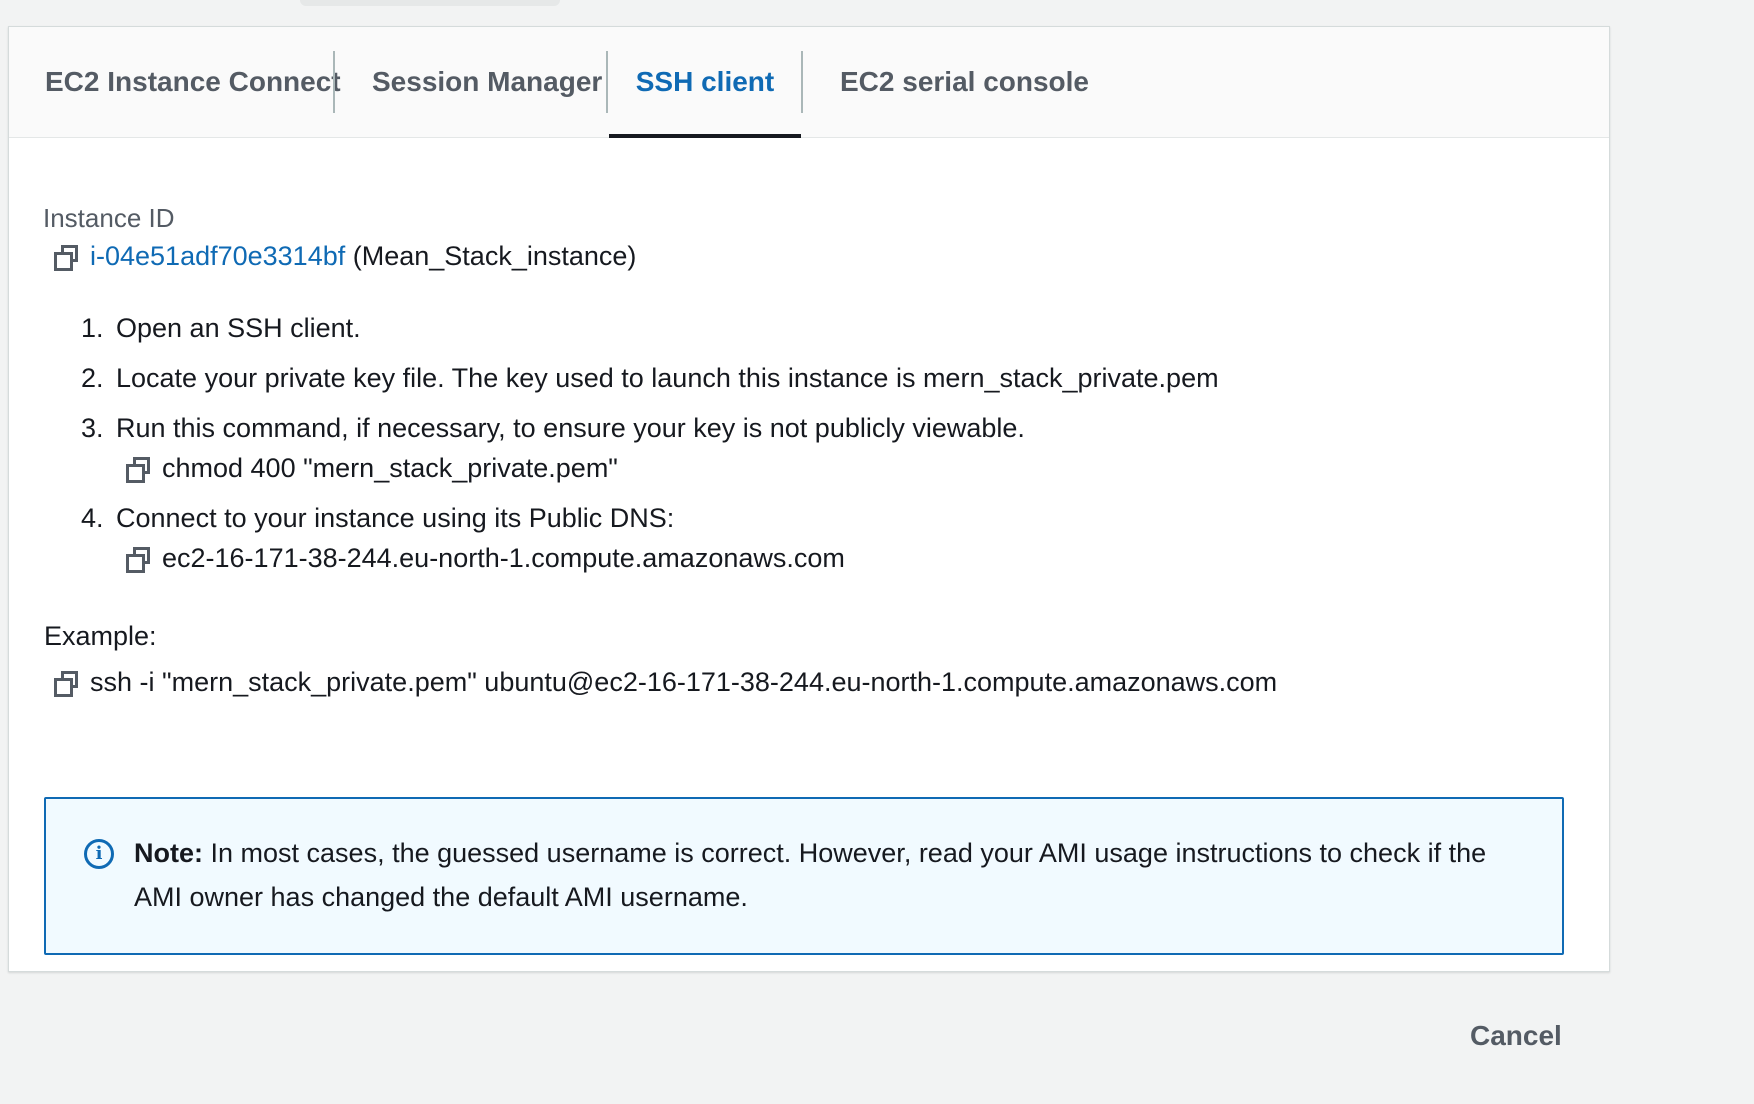 This screenshot has height=1104, width=1754. I want to click on tab-ssh-client: SSH client, so click(705, 94).